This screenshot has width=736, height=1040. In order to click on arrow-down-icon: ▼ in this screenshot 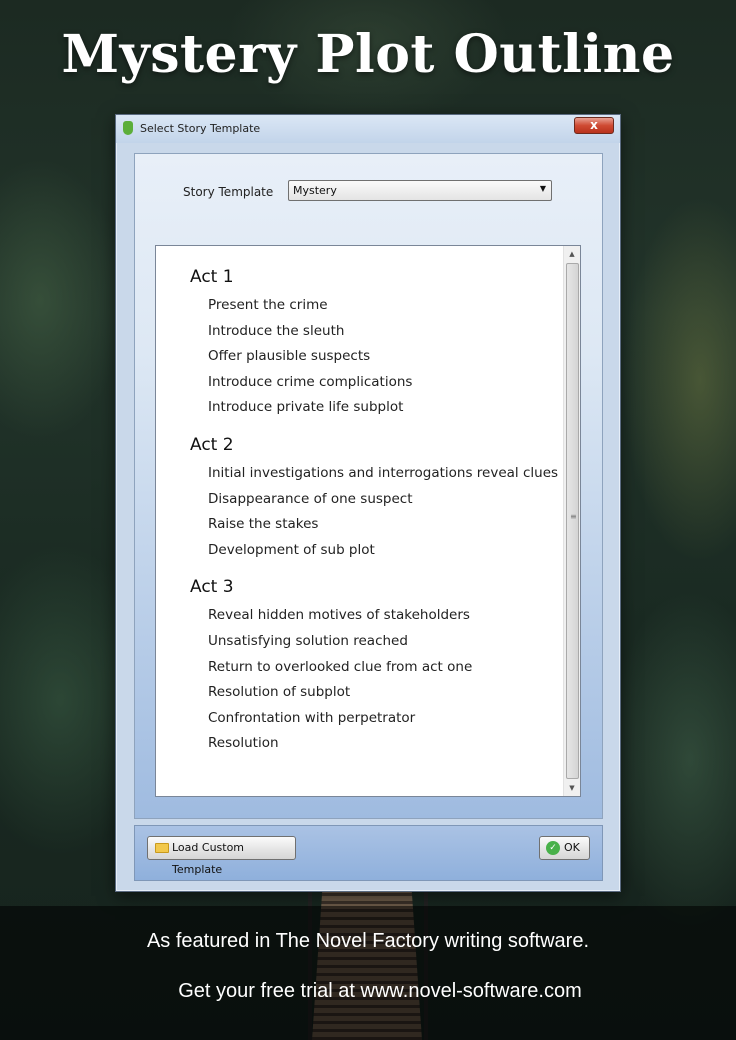, I will do `click(572, 788)`.